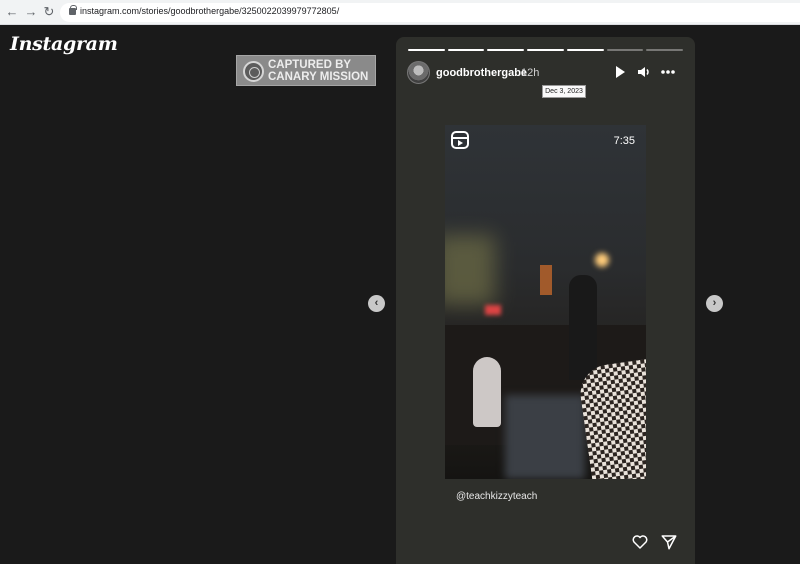 Image resolution: width=800 pixels, height=564 pixels. I want to click on more-icon, so click(668, 72).